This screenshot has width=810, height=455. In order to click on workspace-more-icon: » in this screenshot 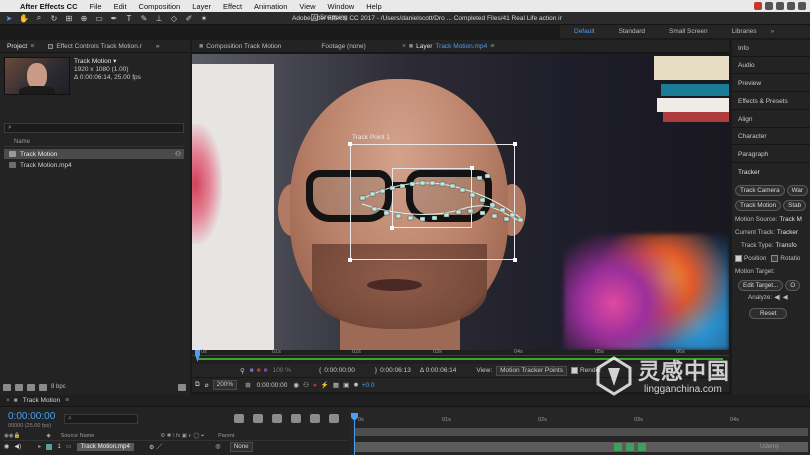, I will do `click(773, 31)`.